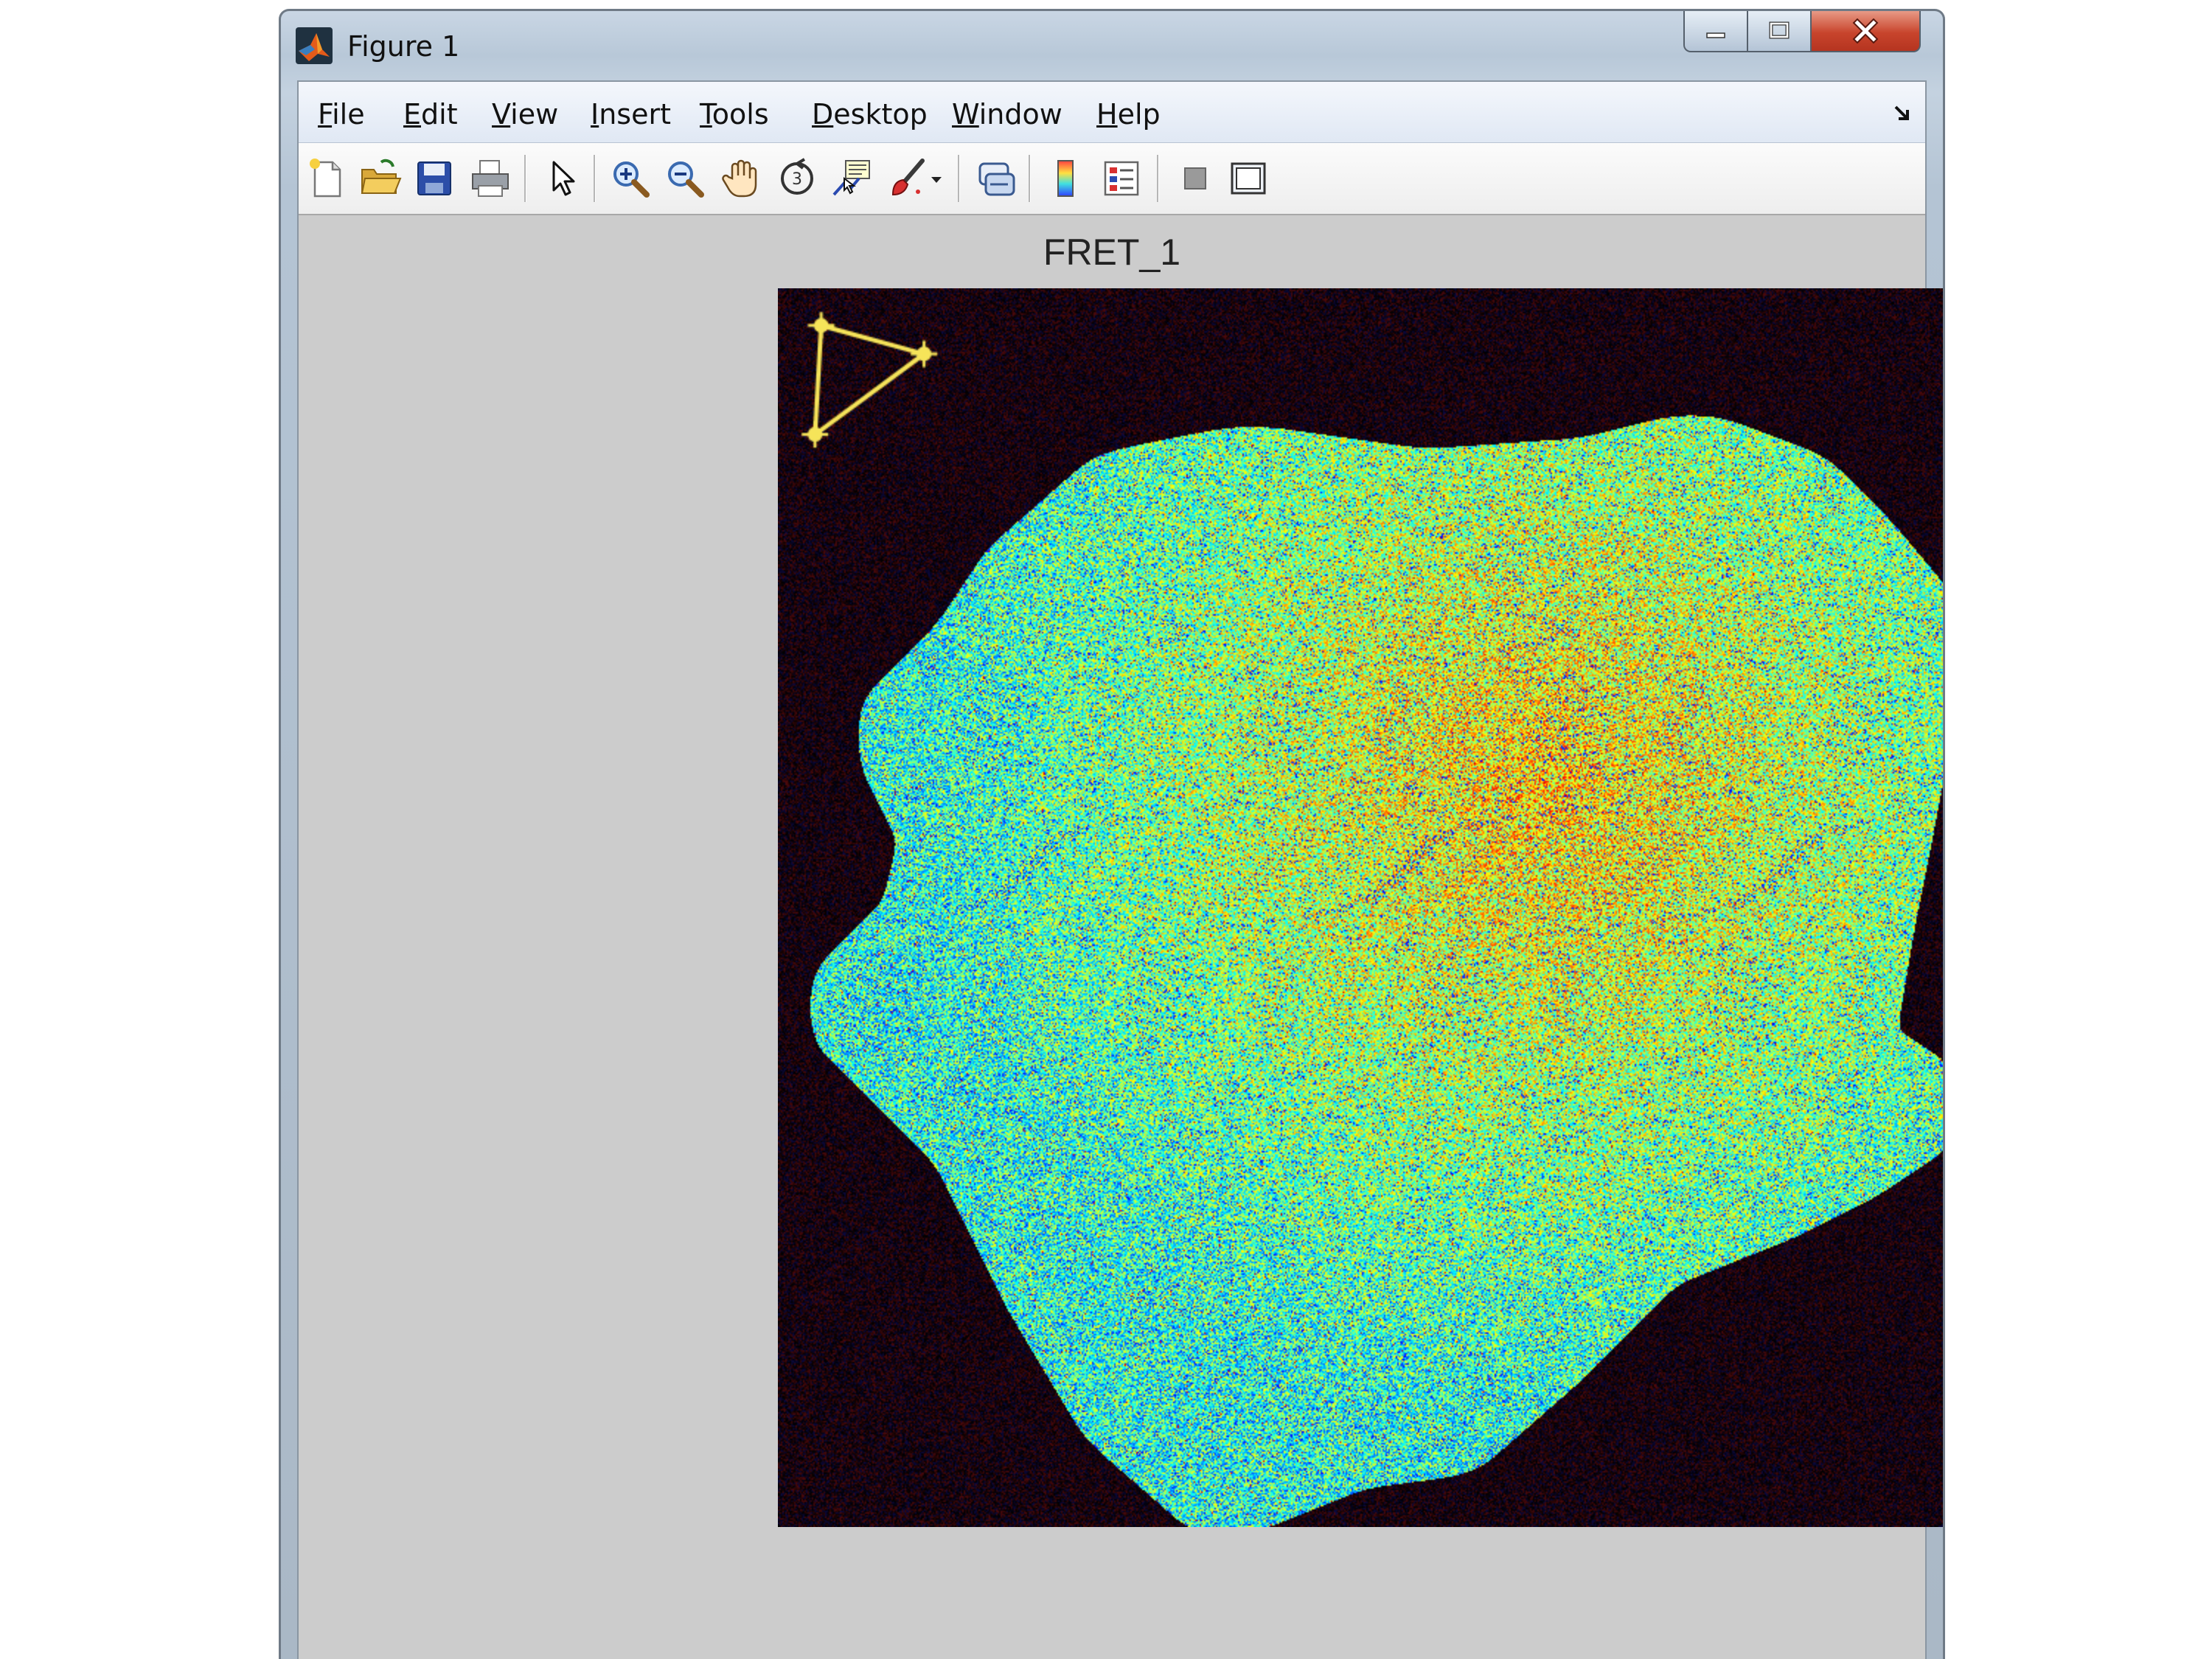  I want to click on menu-insert-accel: I, so click(595, 114).